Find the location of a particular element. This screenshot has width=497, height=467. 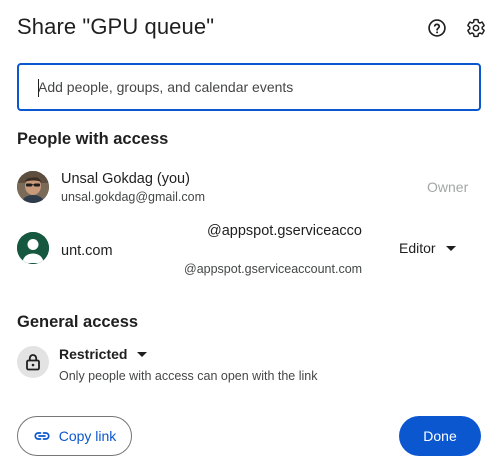

person-name: Unsal Gokdag (you) is located at coordinates (125, 179).